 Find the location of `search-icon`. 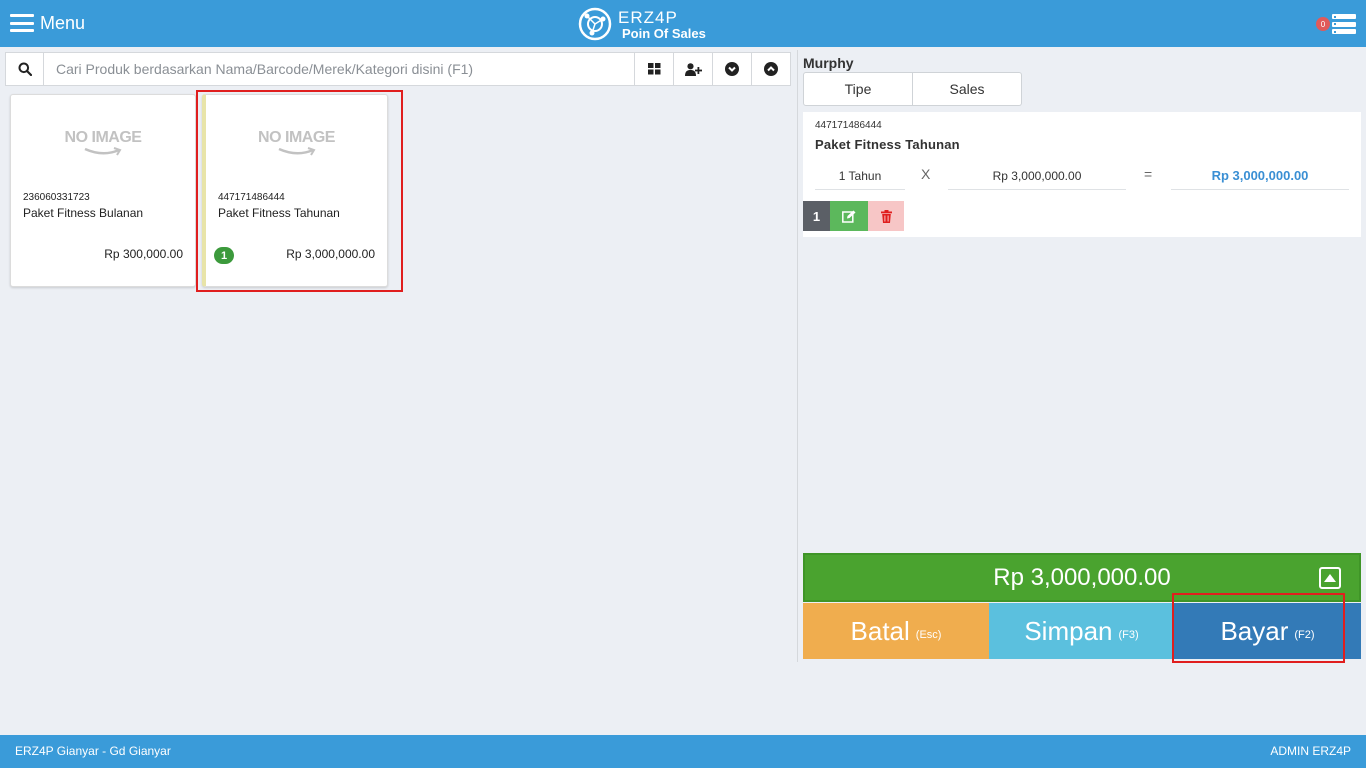

search-icon is located at coordinates (25, 69).